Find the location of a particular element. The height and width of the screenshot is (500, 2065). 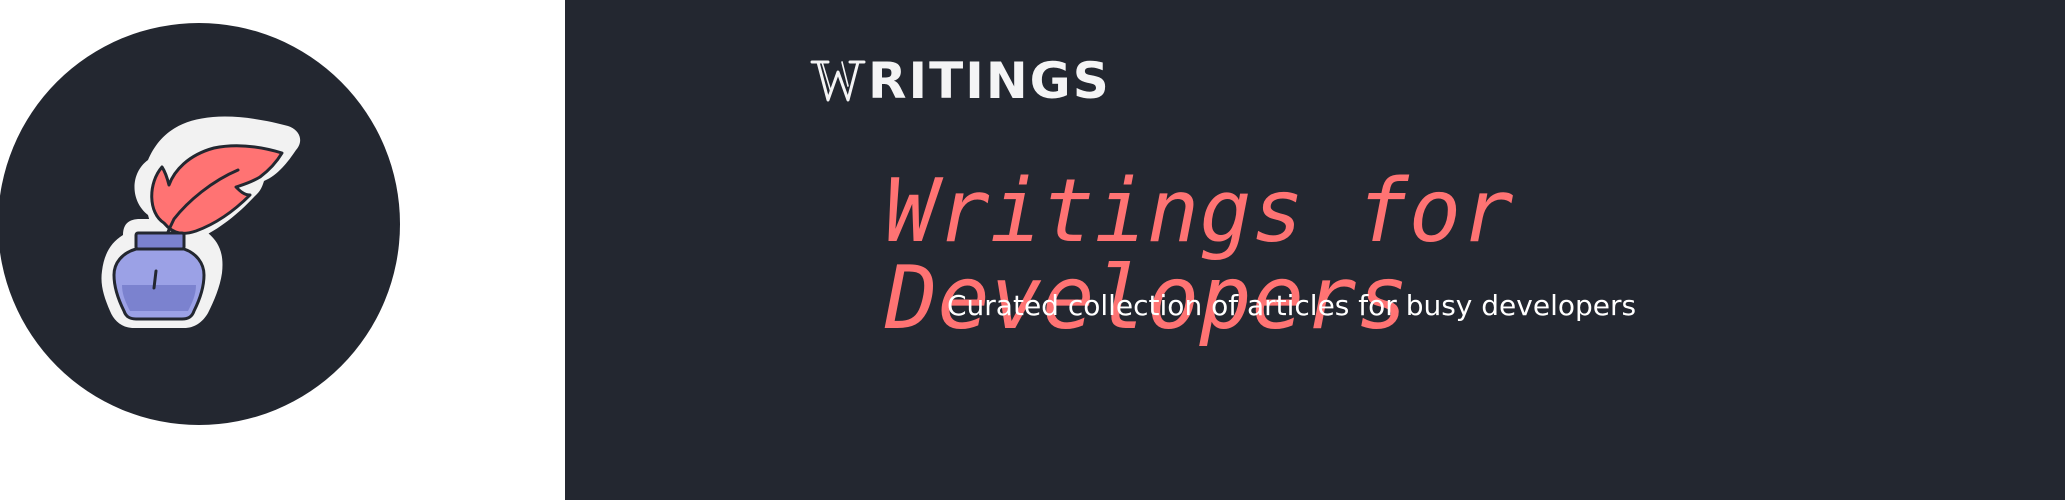

quill-and-inkwell-icon is located at coordinates (201, 222).